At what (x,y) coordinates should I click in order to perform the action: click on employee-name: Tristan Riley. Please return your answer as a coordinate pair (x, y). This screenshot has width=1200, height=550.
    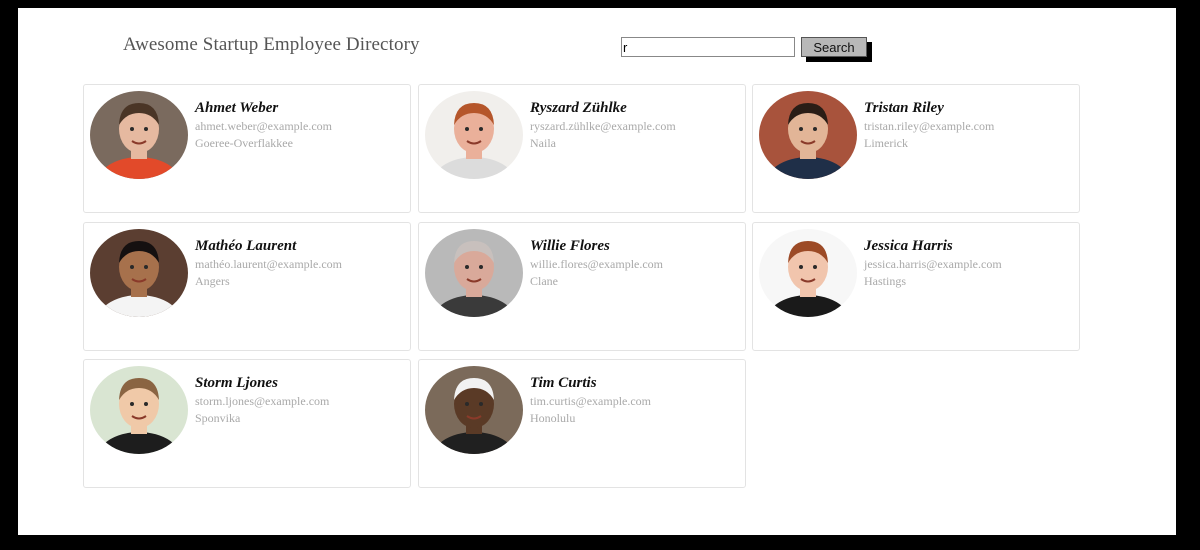
    Looking at the image, I should click on (904, 108).